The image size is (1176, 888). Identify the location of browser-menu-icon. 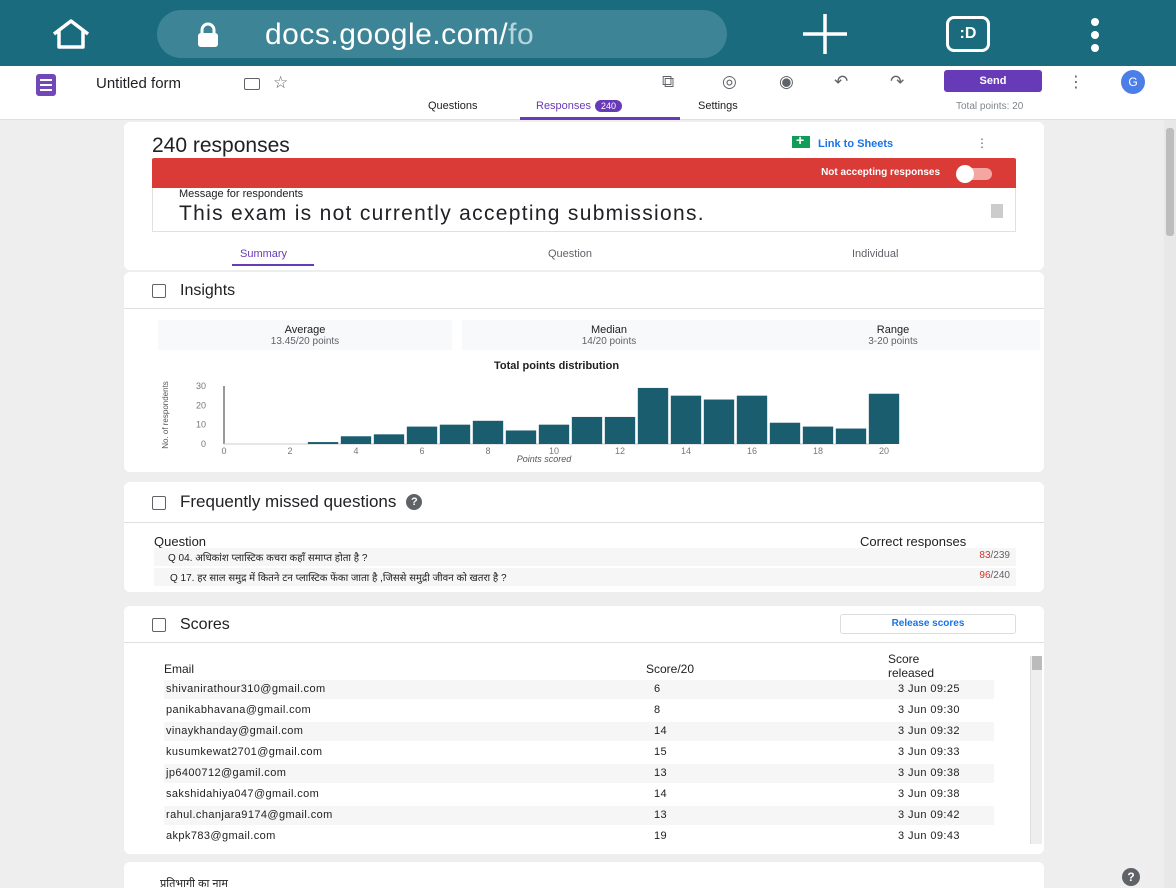
(1095, 35).